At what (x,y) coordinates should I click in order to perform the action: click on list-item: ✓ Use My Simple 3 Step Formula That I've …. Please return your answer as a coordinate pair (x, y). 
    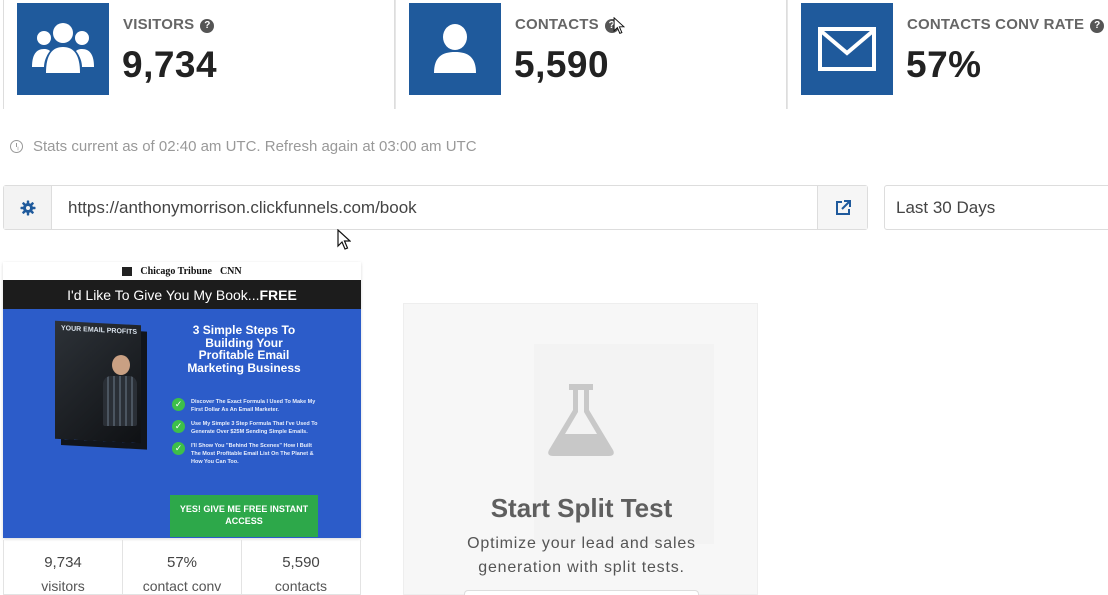
    Looking at the image, I should click on (247, 428).